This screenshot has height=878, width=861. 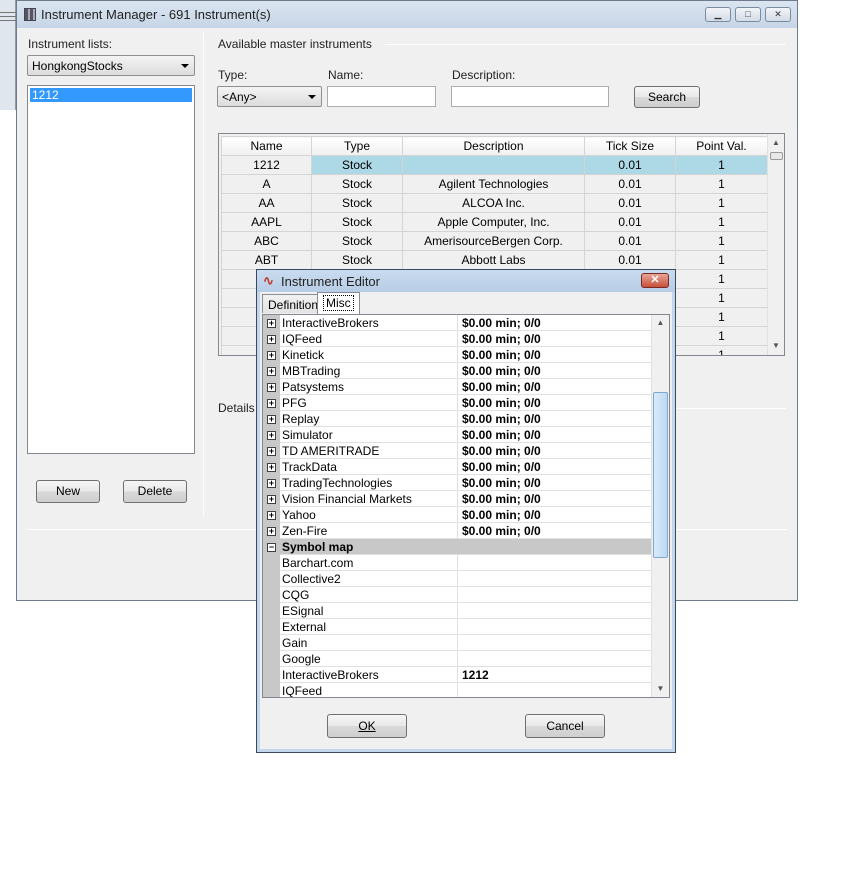 I want to click on property-row: + MBTrading $0.00 min; 0/0, so click(x=457, y=371).